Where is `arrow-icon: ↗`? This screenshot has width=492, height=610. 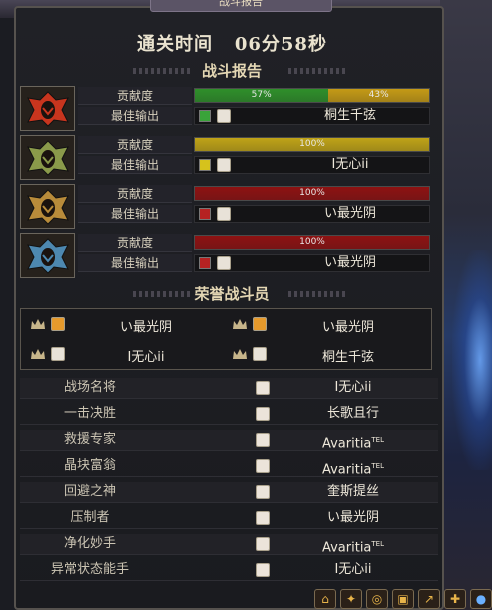 arrow-icon: ↗ is located at coordinates (429, 599).